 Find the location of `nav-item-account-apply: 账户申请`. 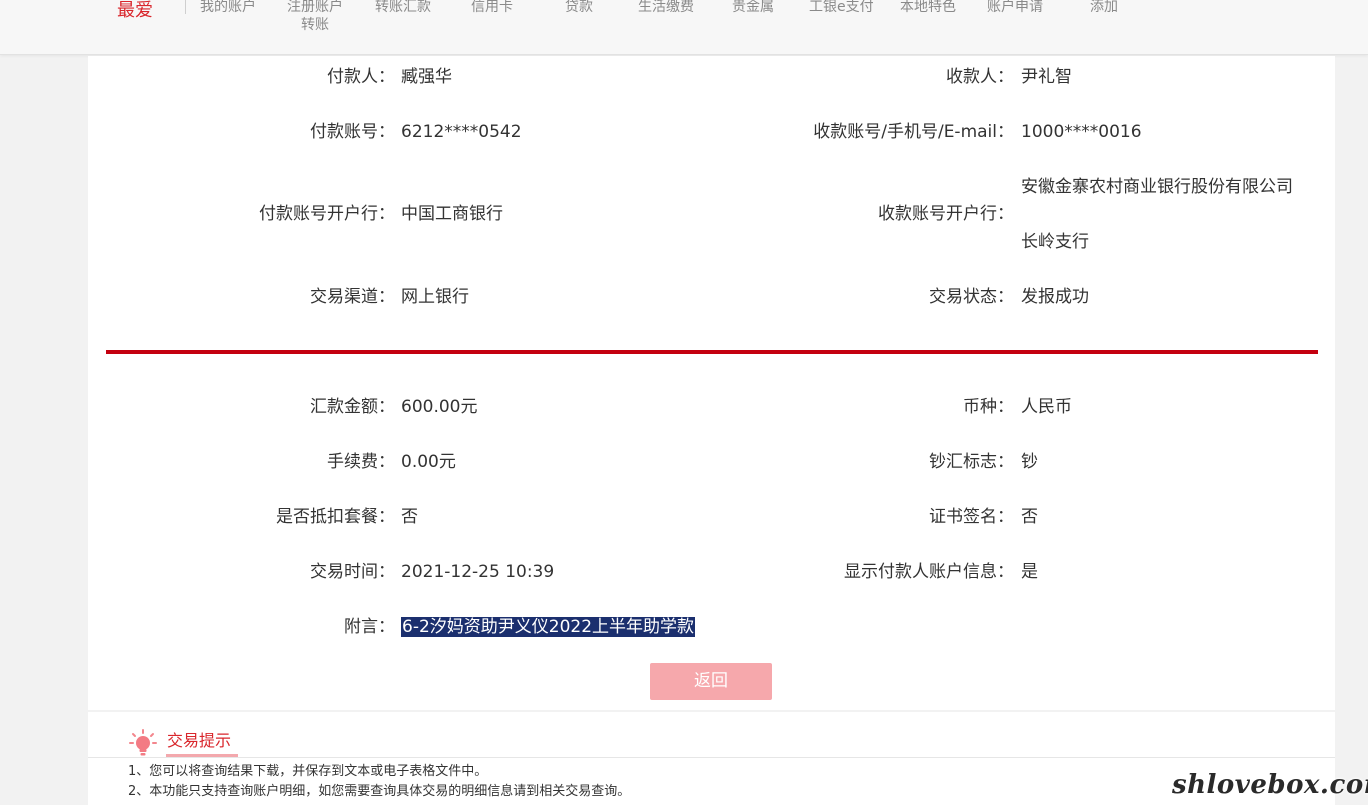

nav-item-account-apply: 账户申请 is located at coordinates (1015, 8).